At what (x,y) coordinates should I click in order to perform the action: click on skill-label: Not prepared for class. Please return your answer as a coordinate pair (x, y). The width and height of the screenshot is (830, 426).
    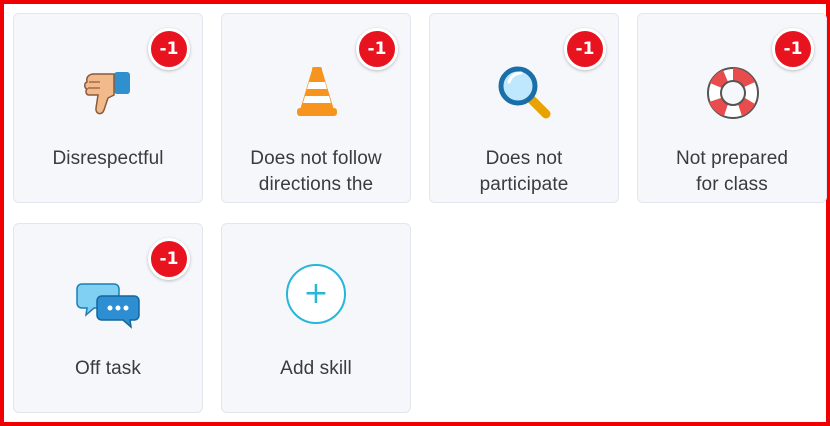
    Looking at the image, I should click on (732, 171).